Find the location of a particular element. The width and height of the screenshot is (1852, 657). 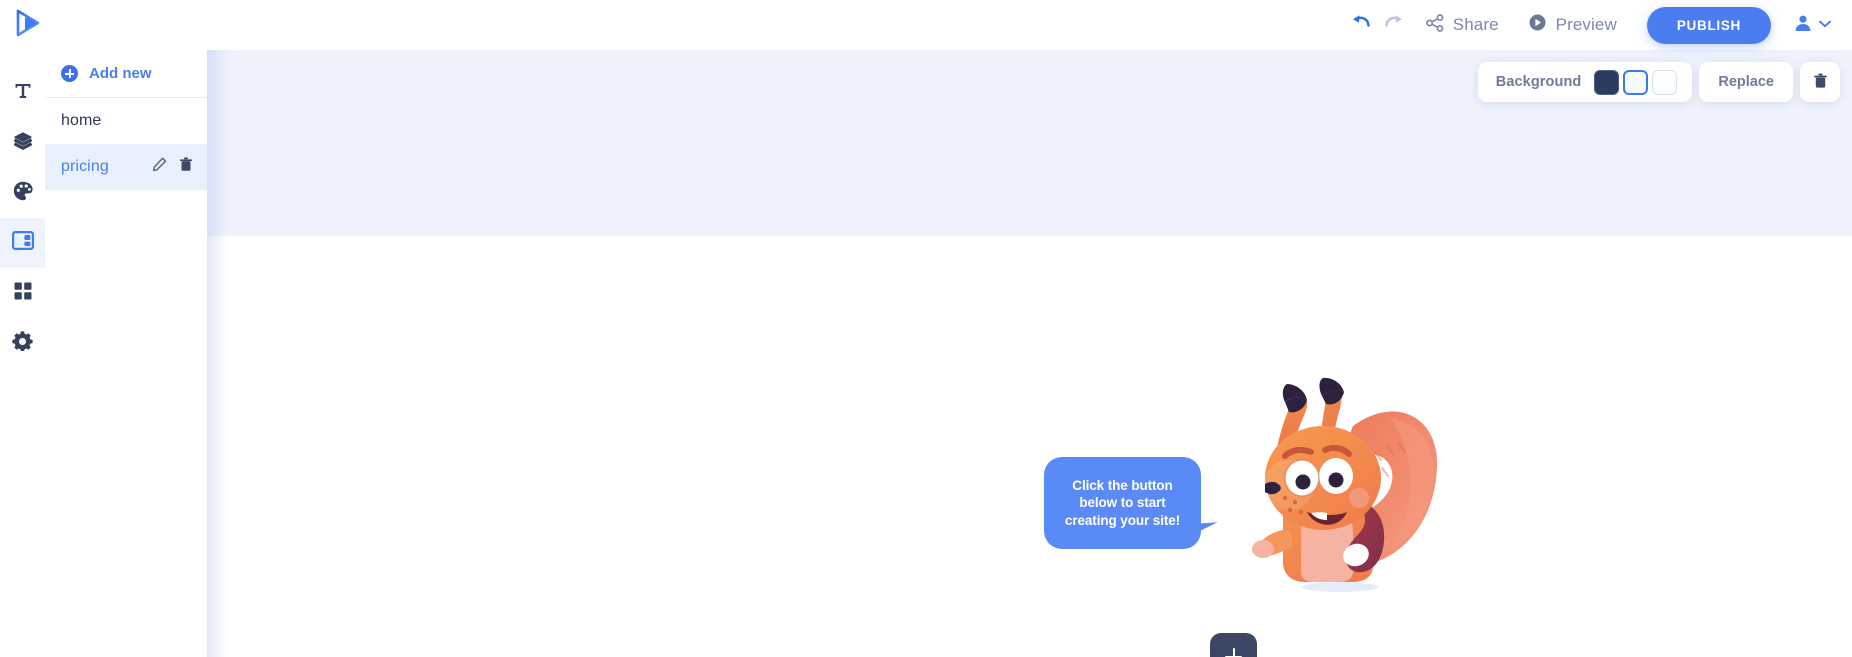

add-new-page-button: Add new is located at coordinates (126, 74).